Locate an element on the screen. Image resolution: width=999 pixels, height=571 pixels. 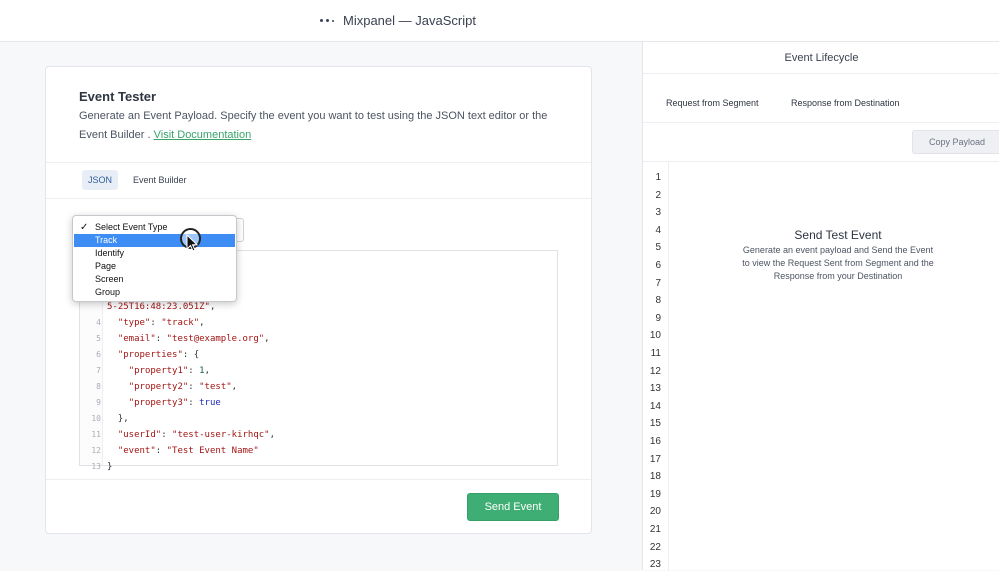
payload-line-number: 23 is located at coordinates (655, 565).